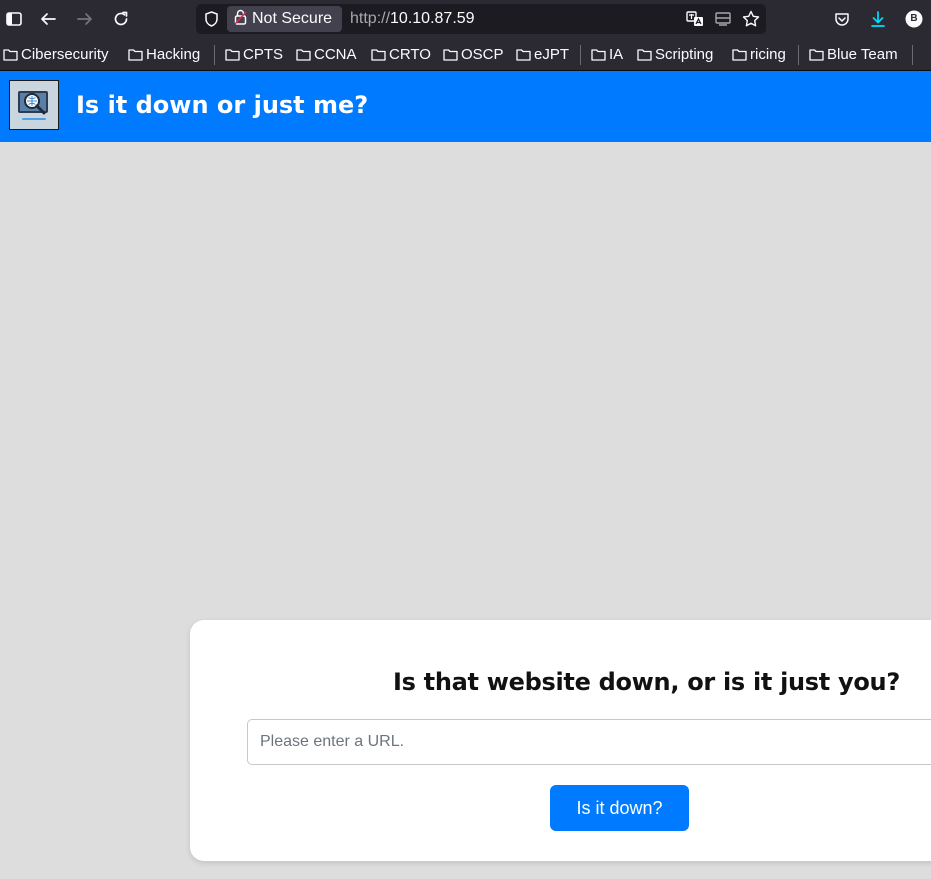  I want to click on profile-initial: B, so click(914, 18).